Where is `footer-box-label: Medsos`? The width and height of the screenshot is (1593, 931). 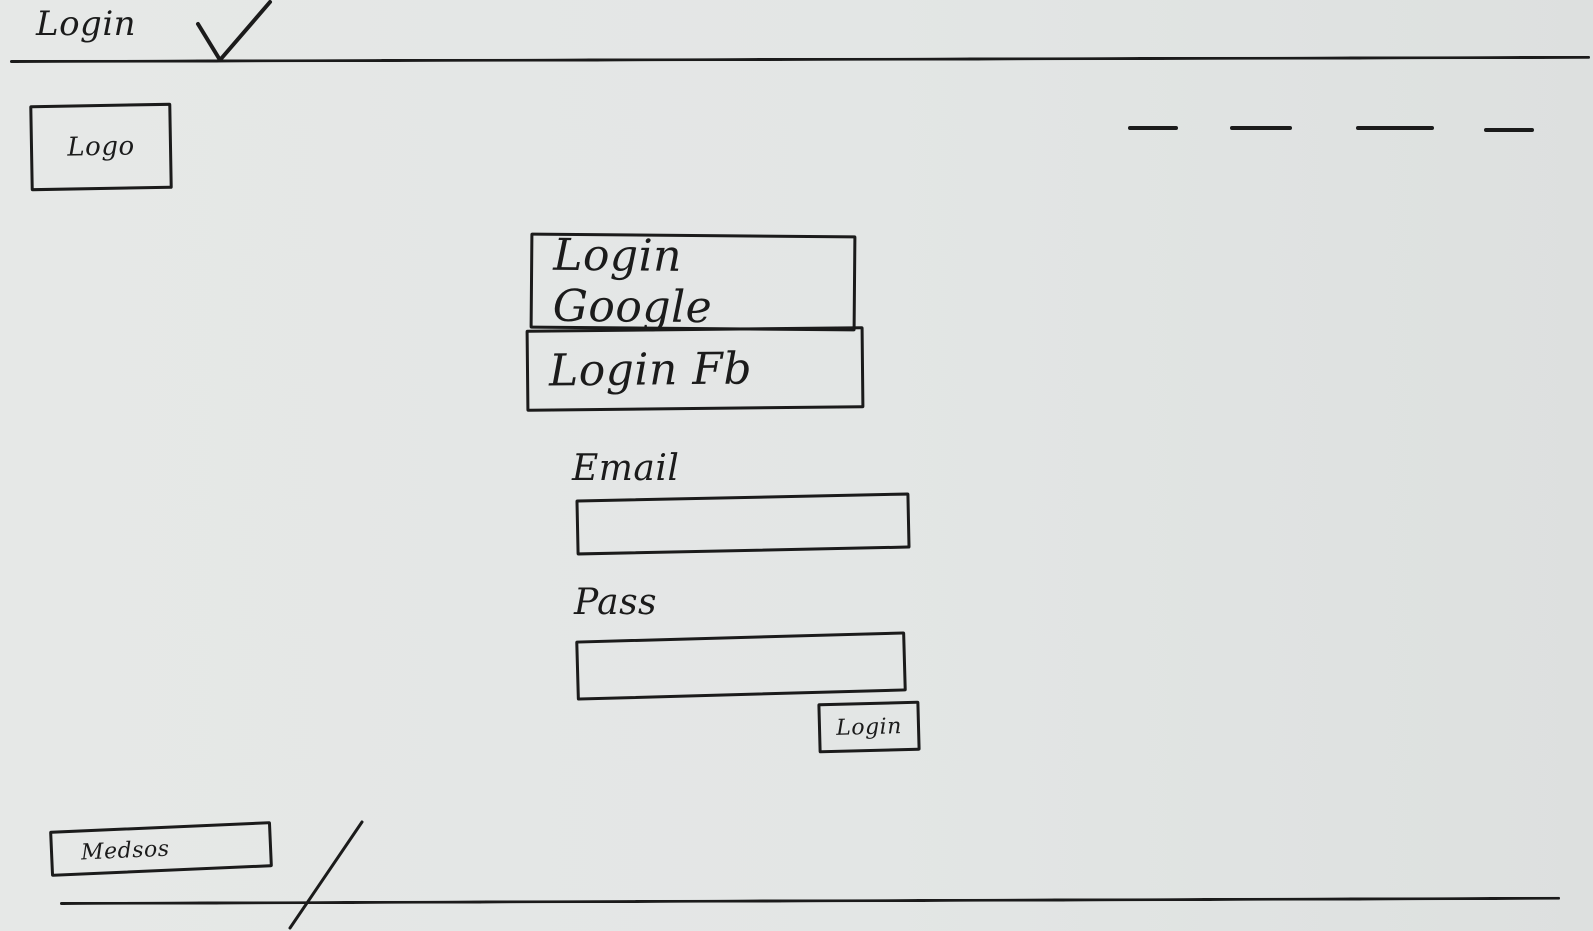
footer-box-label: Medsos is located at coordinates (125, 850).